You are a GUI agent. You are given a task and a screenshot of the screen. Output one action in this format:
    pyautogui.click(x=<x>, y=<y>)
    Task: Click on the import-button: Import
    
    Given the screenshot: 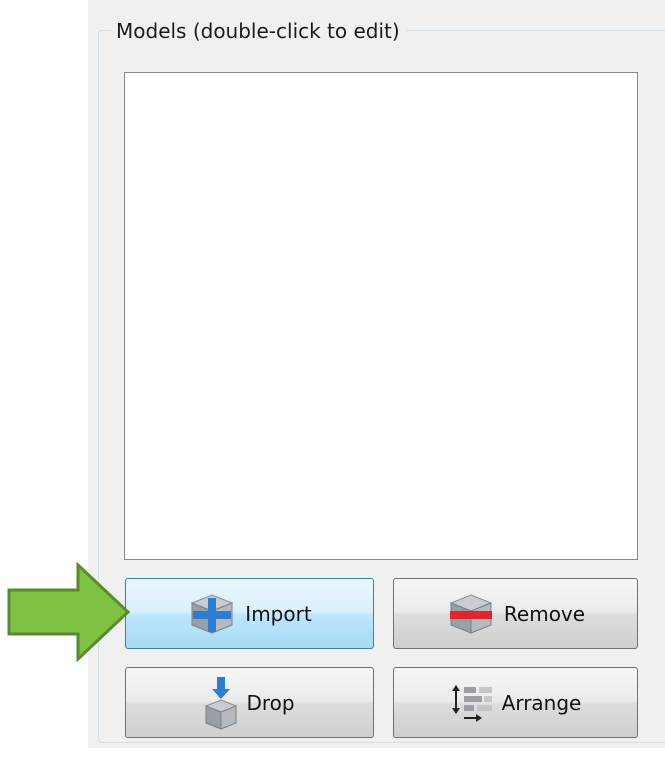 What is the action you would take?
    pyautogui.click(x=249, y=613)
    